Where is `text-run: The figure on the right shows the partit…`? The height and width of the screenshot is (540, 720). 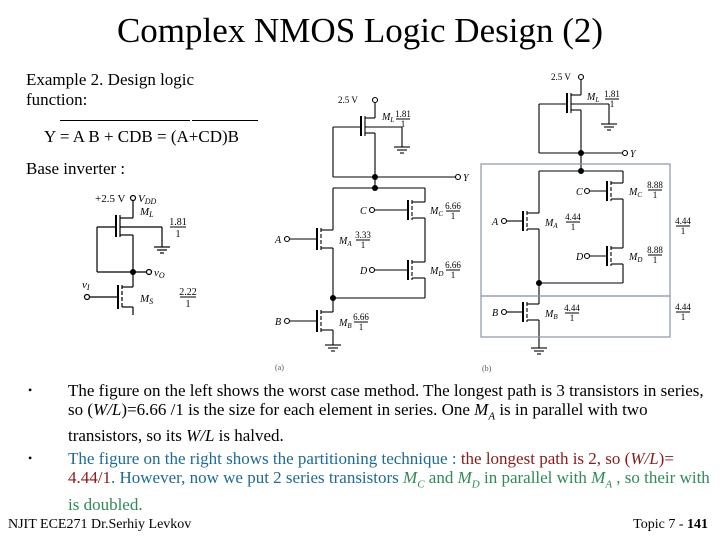 text-run: The figure on the right shows the partit… is located at coordinates (264, 459).